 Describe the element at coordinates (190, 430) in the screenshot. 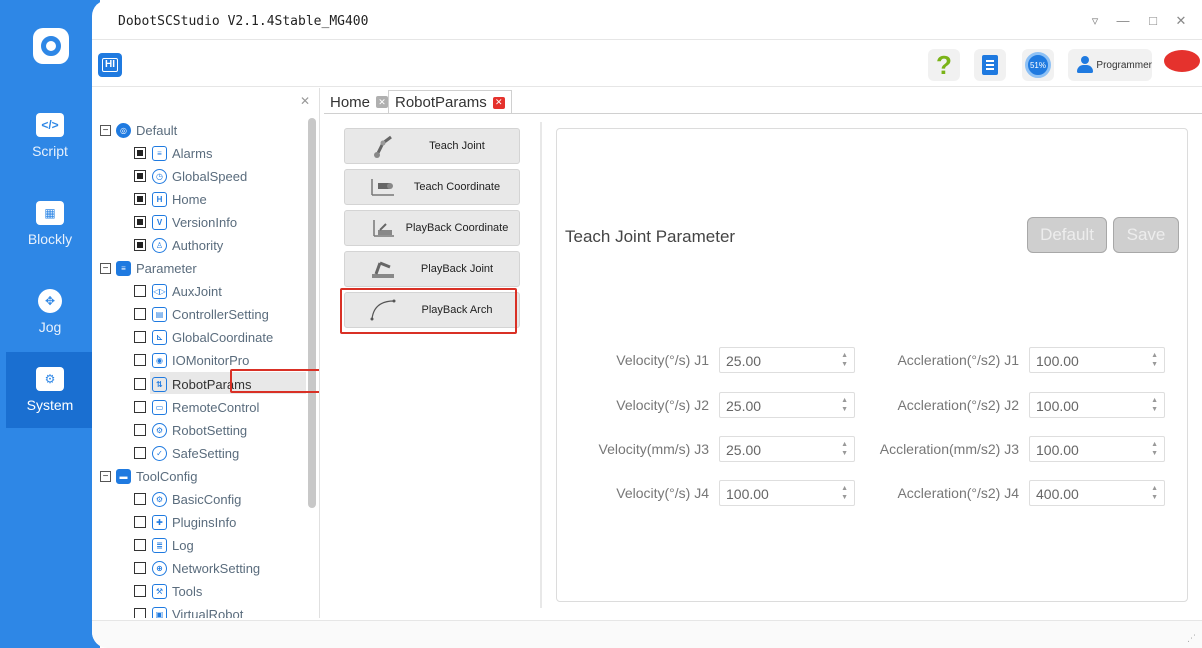

I see `tree-item-robotsetting: ⚙ RobotSetting` at that location.